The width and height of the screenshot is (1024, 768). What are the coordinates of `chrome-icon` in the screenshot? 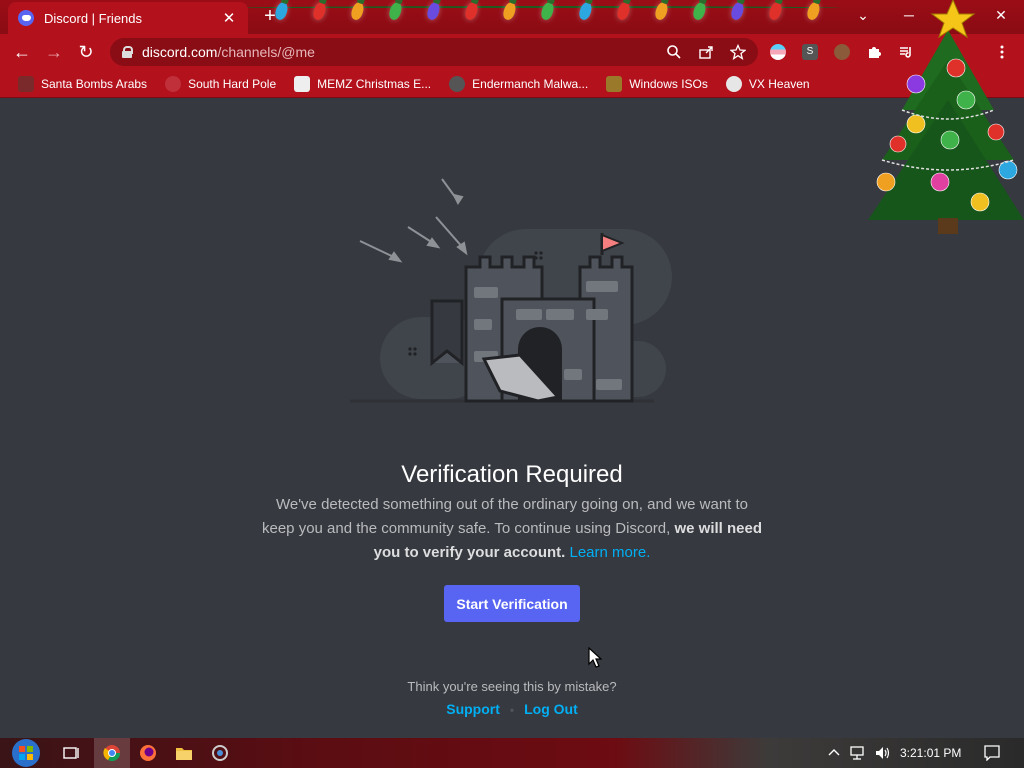 It's located at (112, 753).